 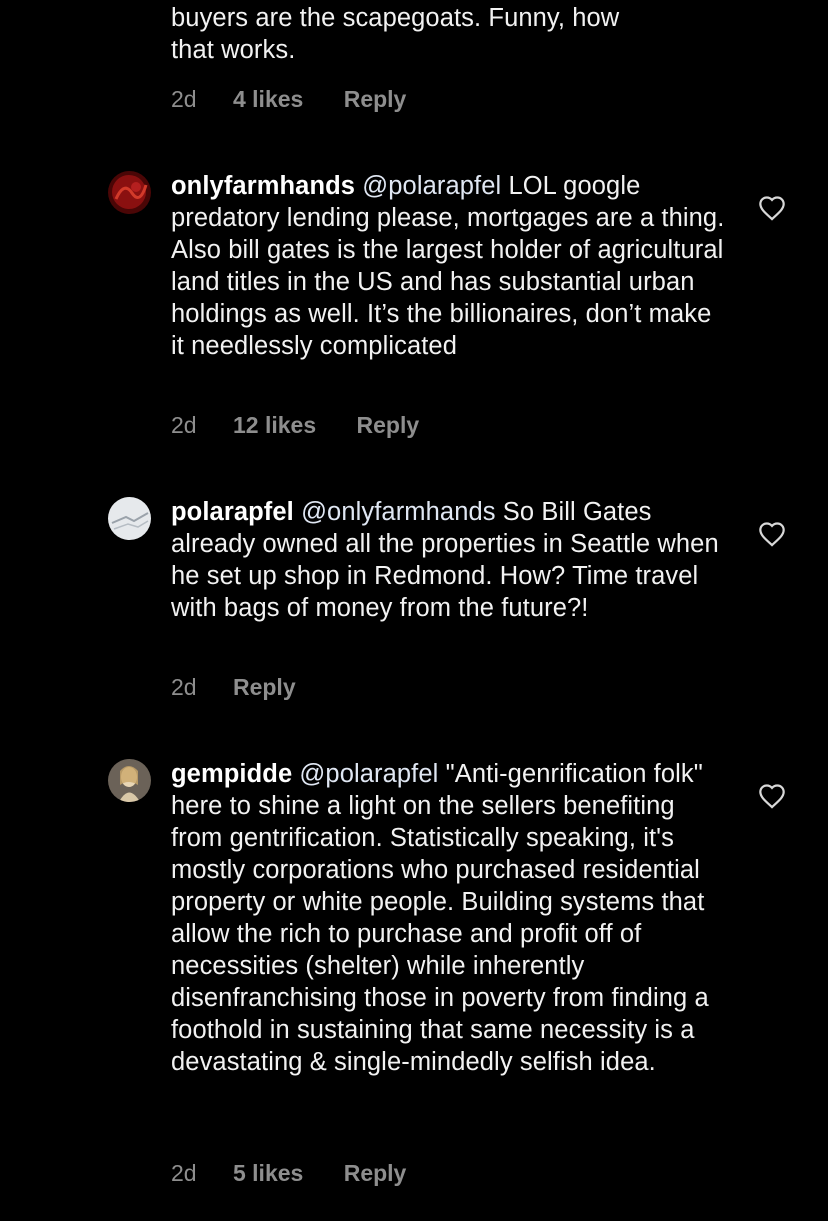 What do you see at coordinates (398, 512) in the screenshot?
I see `mention-link: @onlyfarmhands` at bounding box center [398, 512].